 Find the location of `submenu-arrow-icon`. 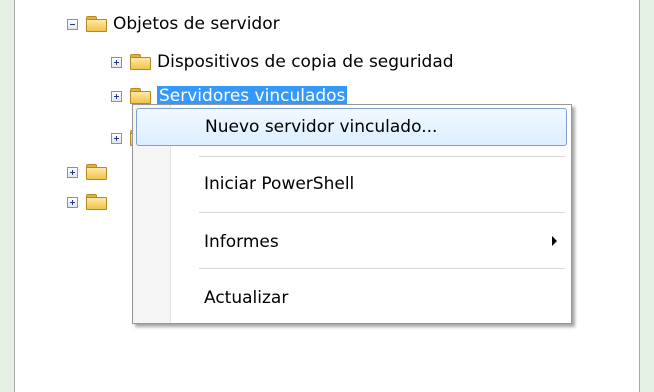

submenu-arrow-icon is located at coordinates (554, 241).